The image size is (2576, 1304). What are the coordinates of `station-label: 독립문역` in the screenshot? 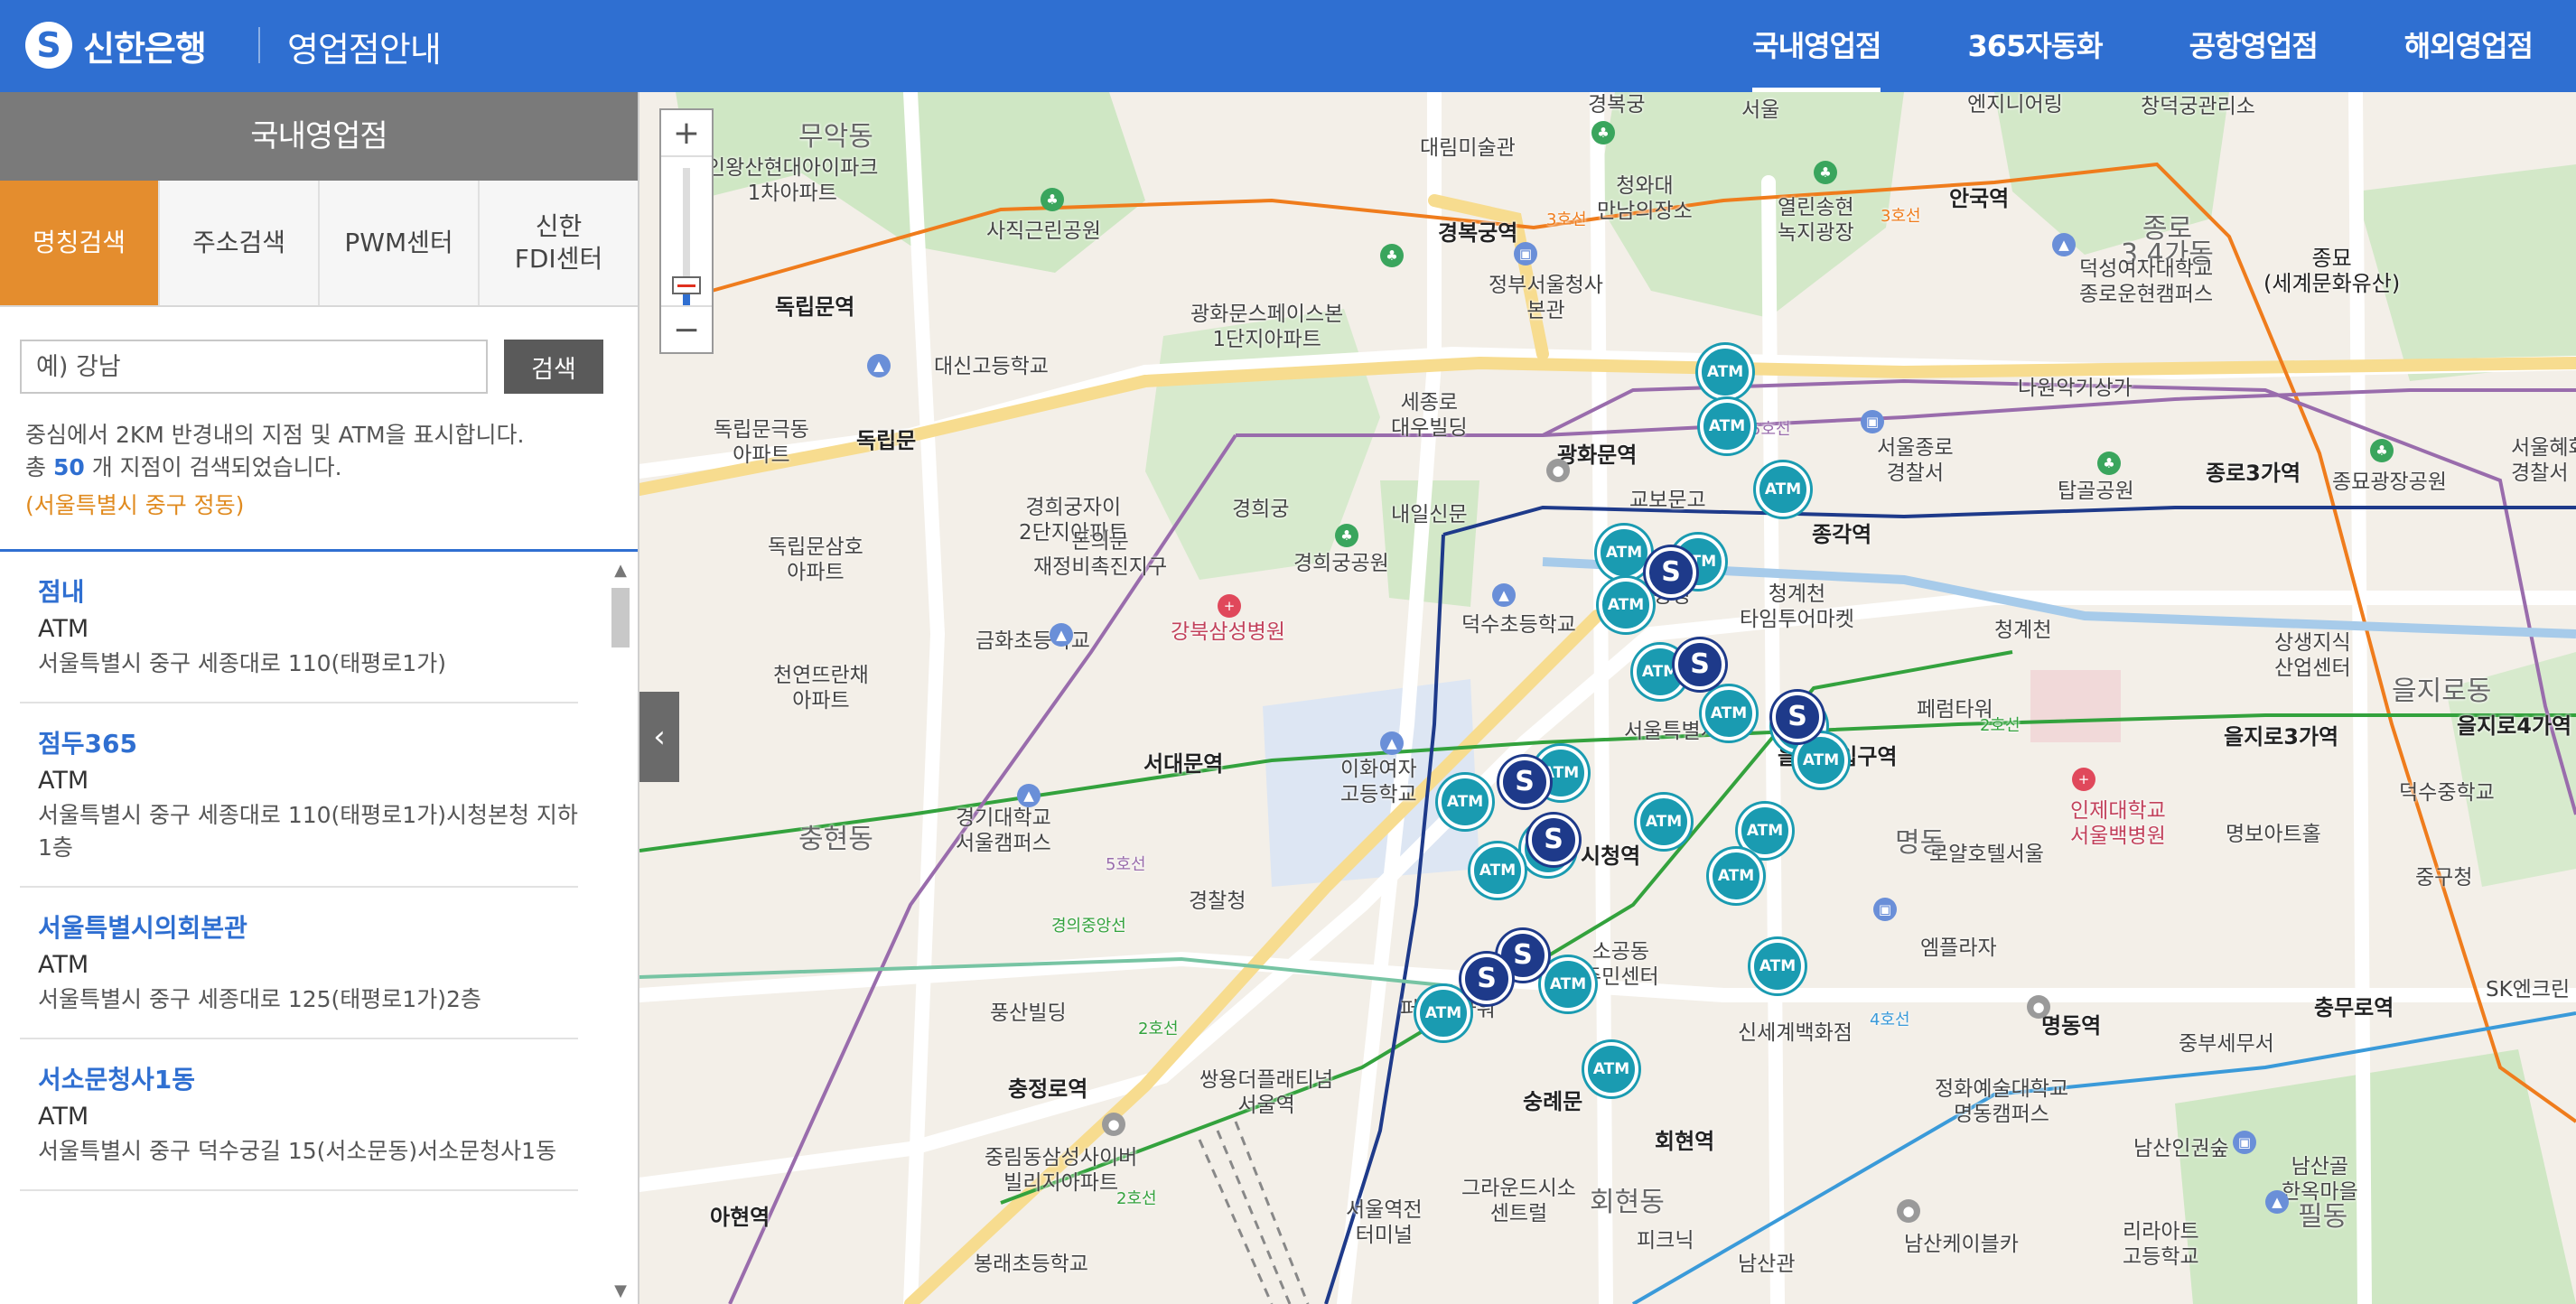 It's located at (814, 307).